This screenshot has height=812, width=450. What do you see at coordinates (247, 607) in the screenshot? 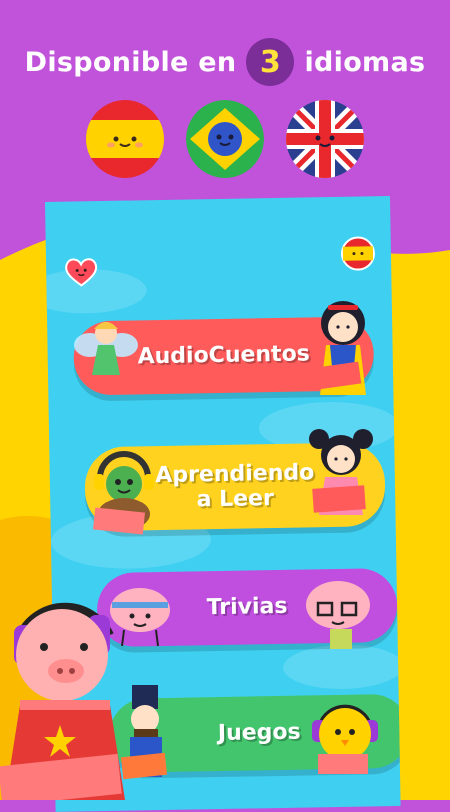
I see `trivias-label: Trivias` at bounding box center [247, 607].